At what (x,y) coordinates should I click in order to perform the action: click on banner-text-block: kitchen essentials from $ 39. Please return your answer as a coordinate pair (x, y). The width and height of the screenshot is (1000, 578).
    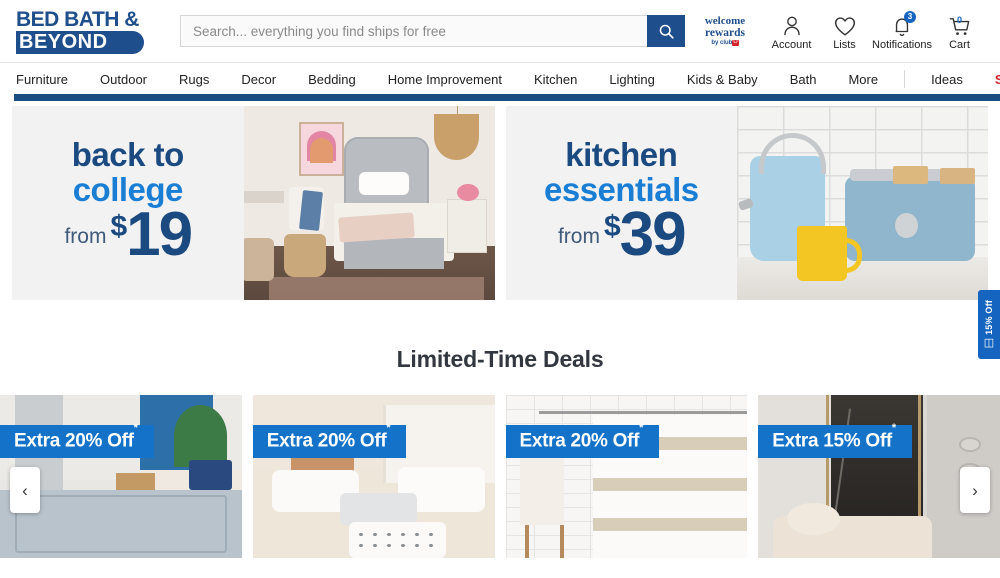
    Looking at the image, I should click on (622, 203).